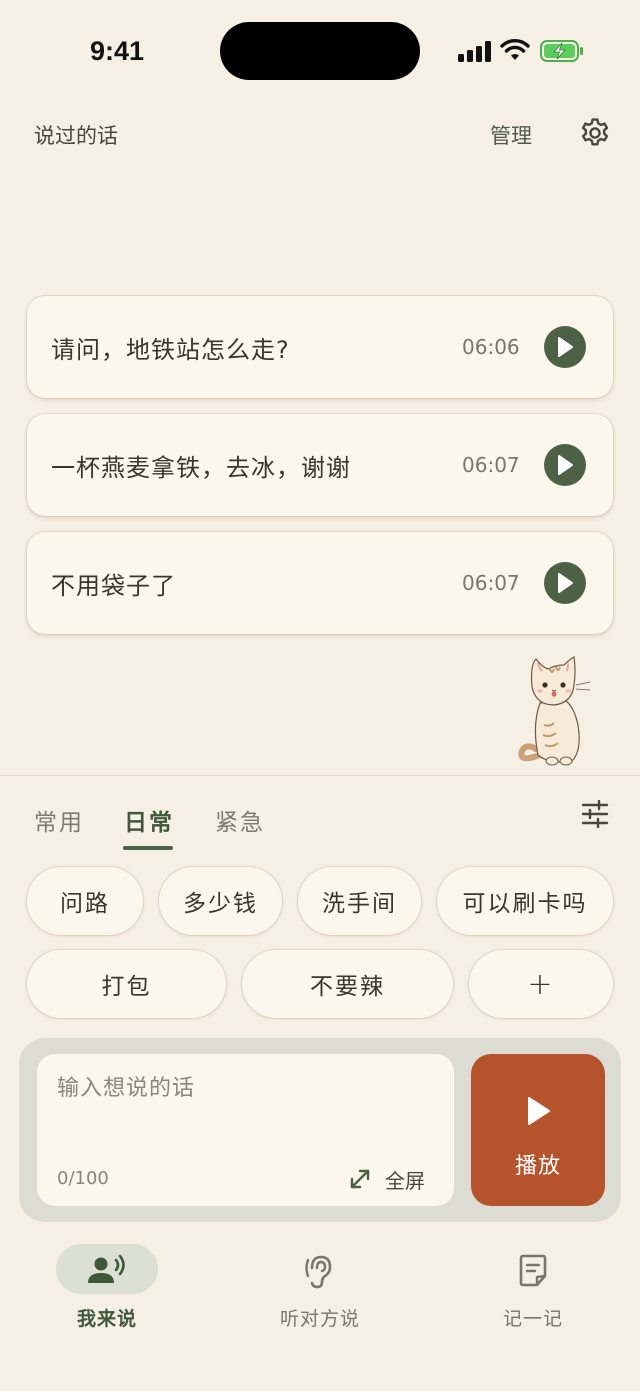  I want to click on tab-common: 常用, so click(59, 820).